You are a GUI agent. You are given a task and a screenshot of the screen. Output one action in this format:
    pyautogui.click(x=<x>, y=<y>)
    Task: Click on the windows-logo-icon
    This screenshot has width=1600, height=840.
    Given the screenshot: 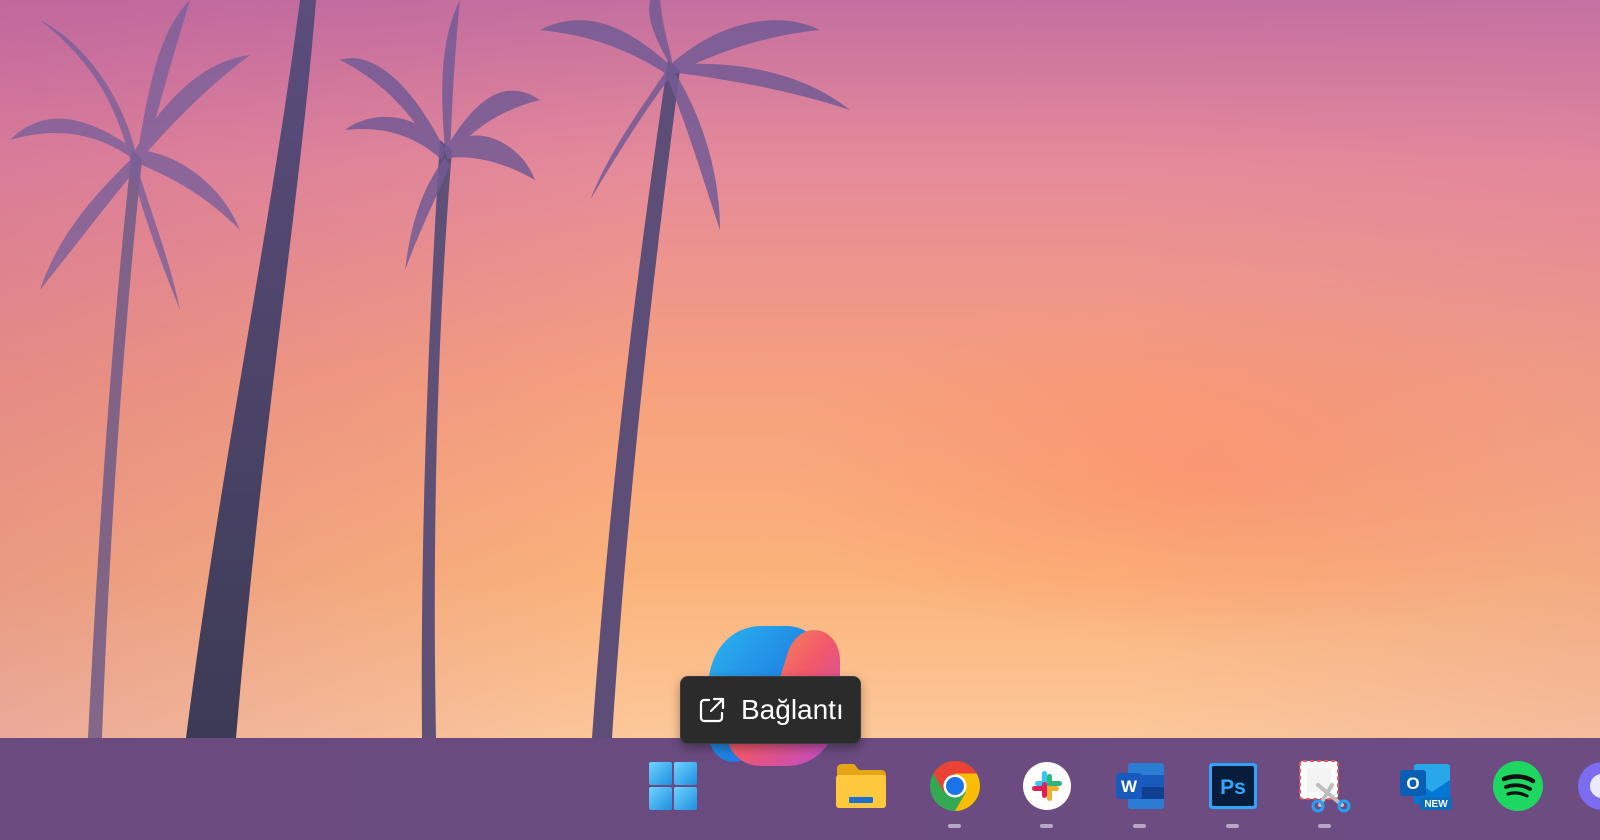 What is the action you would take?
    pyautogui.click(x=673, y=786)
    